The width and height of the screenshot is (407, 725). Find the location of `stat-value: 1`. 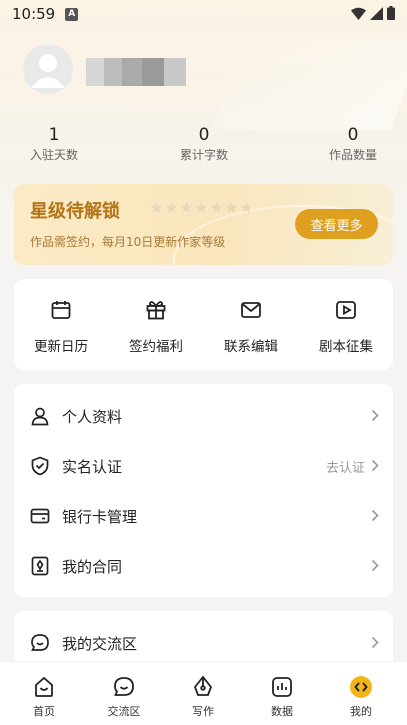

stat-value: 1 is located at coordinates (54, 135).